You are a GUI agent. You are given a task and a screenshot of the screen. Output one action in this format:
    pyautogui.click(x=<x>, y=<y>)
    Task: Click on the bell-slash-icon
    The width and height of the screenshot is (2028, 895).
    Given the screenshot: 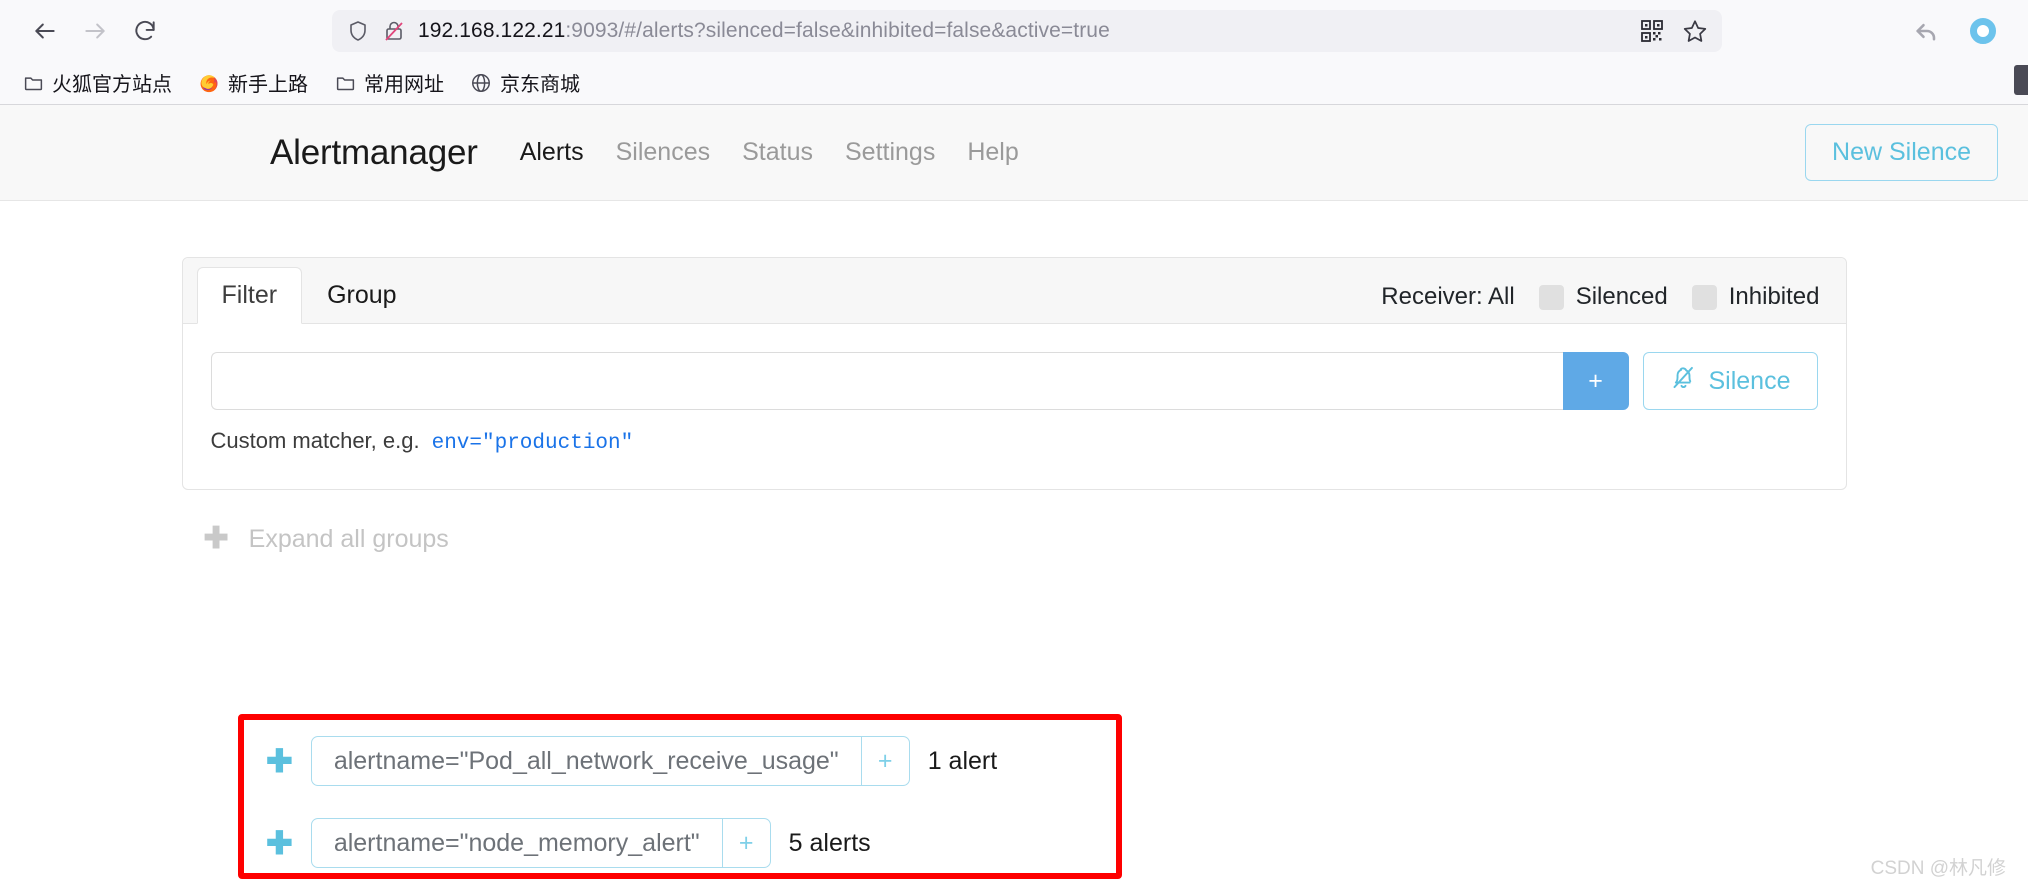 What is the action you would take?
    pyautogui.click(x=1683, y=381)
    